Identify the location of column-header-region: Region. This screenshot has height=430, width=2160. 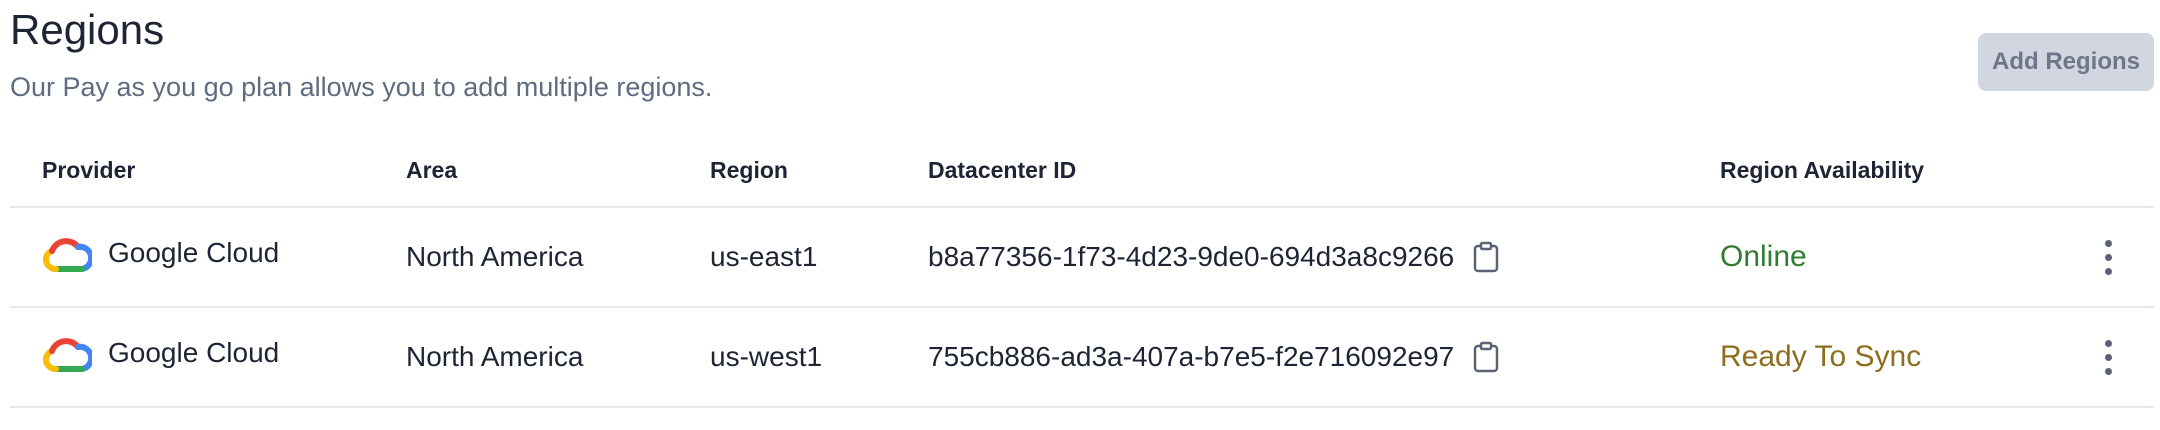
(749, 169).